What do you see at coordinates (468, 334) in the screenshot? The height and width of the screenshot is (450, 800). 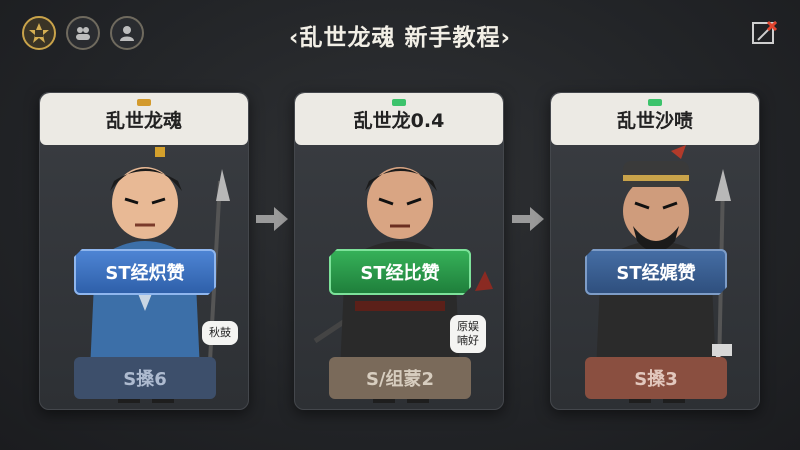 I see `speech-bubble: 原娱 喃好` at bounding box center [468, 334].